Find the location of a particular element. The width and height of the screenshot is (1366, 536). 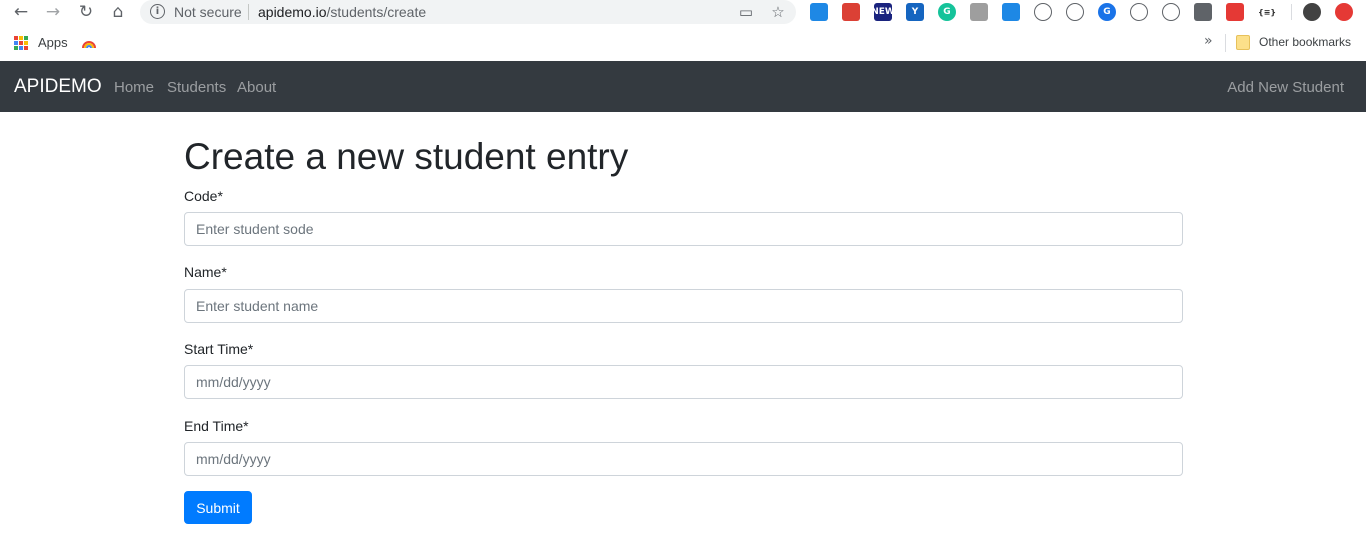

nav-link-home: Home is located at coordinates (134, 87).